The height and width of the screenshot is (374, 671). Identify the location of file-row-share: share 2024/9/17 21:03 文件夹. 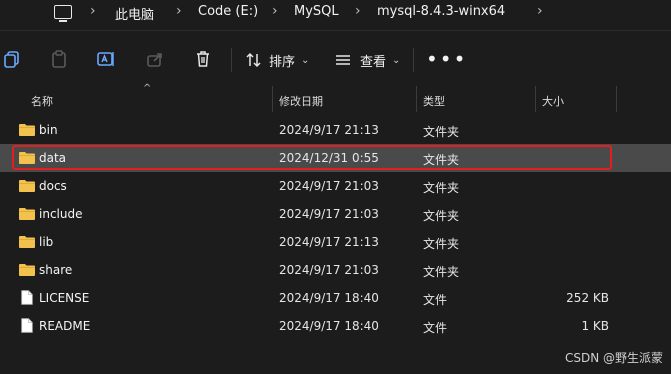
(335, 270).